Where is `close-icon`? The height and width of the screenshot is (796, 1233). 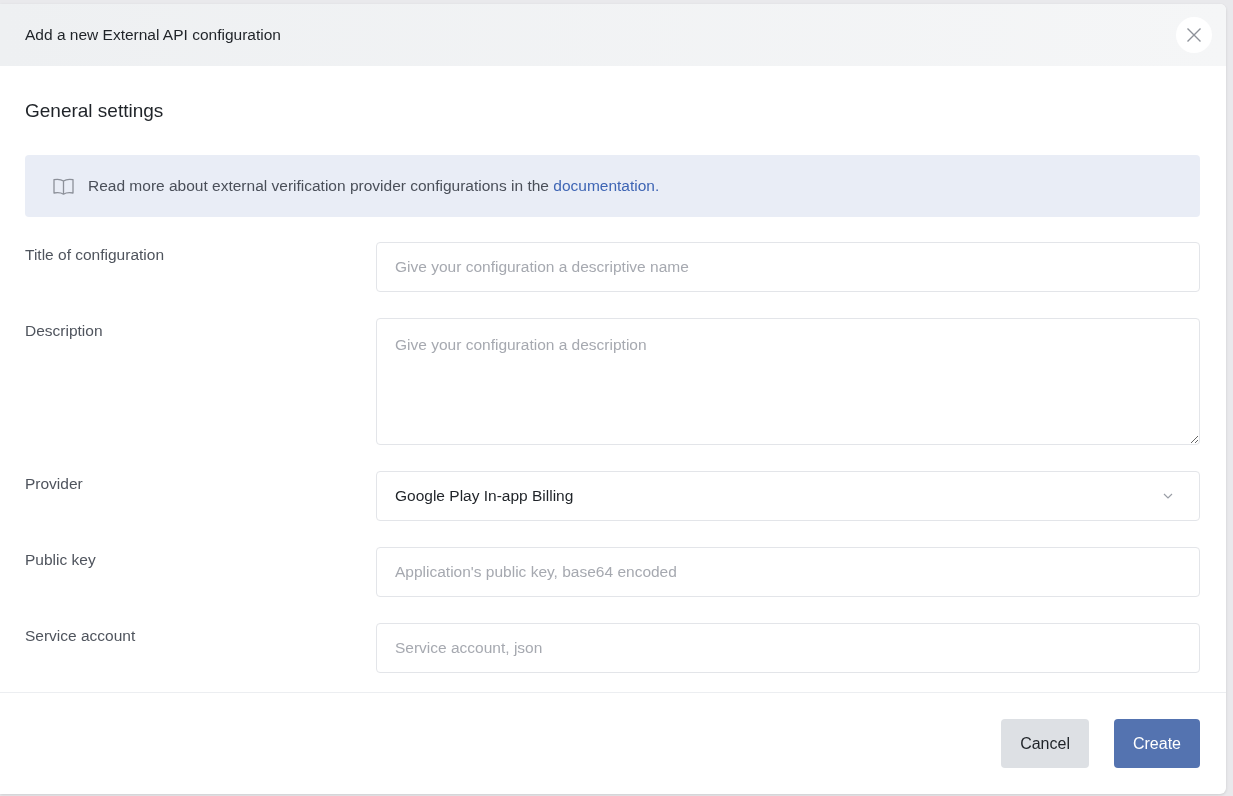
close-icon is located at coordinates (1194, 35).